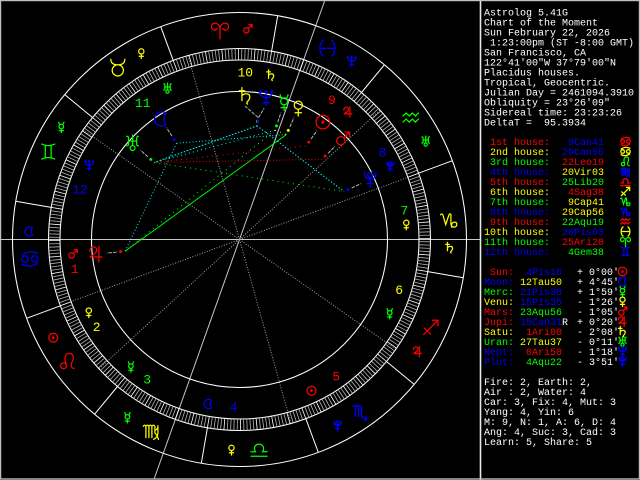 This screenshot has height=480, width=640. Describe the element at coordinates (404, 210) in the screenshot. I see `svg-text: 7` at that location.